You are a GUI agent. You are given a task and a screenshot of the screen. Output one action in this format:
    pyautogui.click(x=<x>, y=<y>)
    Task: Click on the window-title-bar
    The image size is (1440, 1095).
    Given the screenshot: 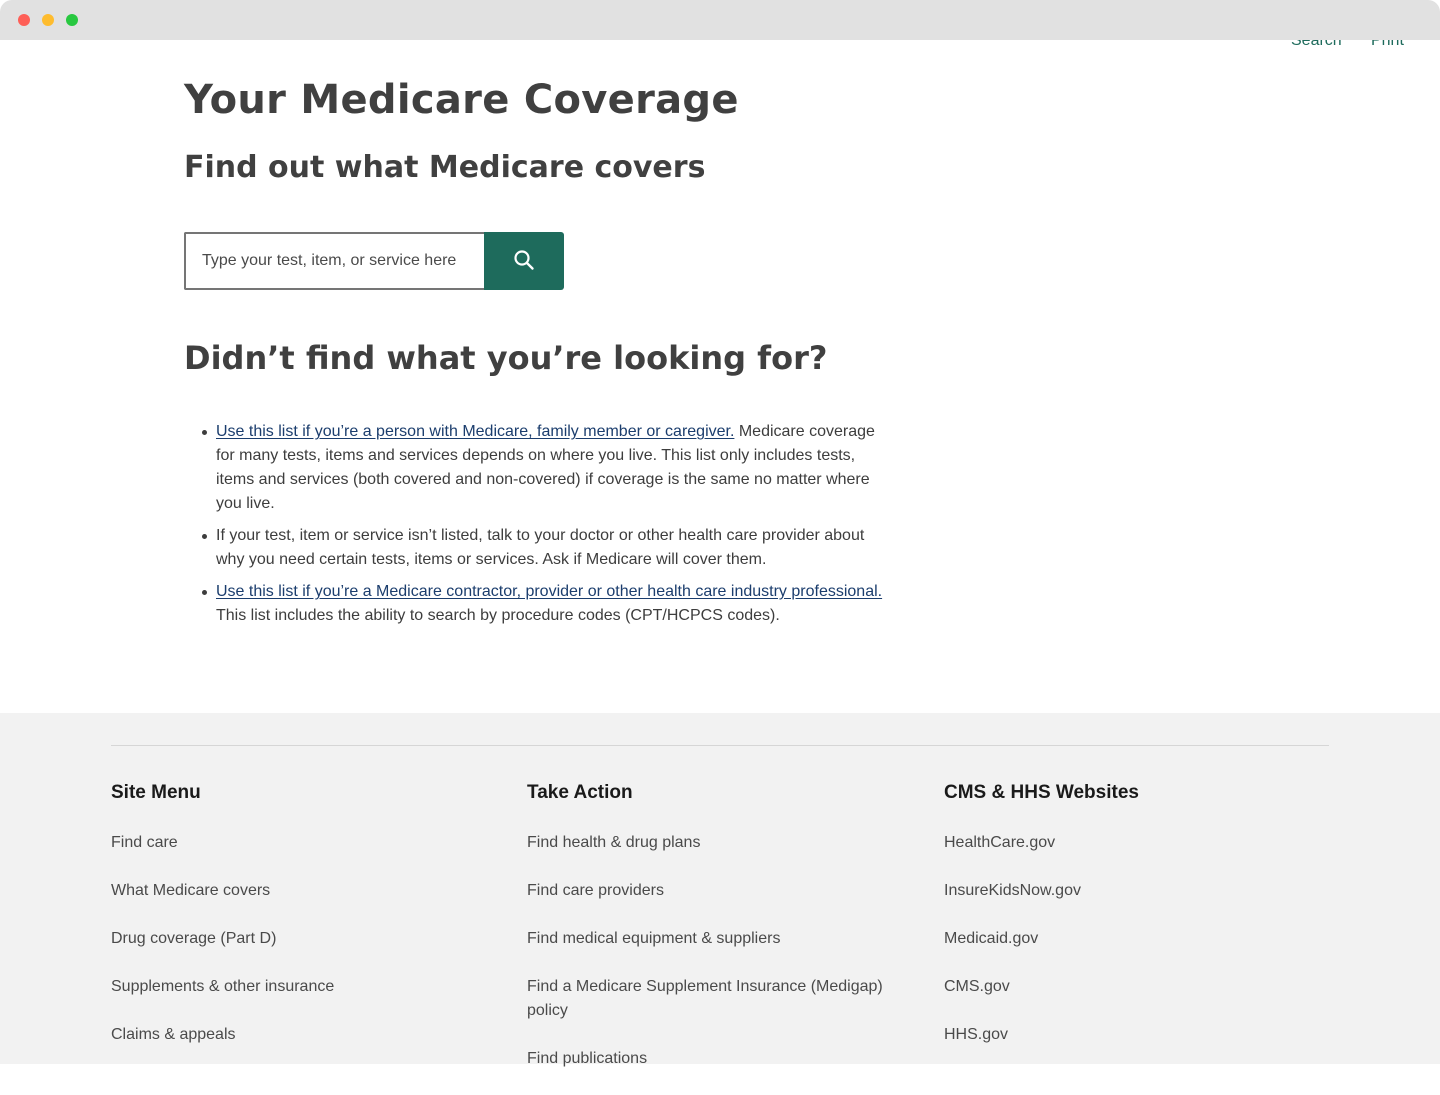 What is the action you would take?
    pyautogui.click(x=720, y=20)
    